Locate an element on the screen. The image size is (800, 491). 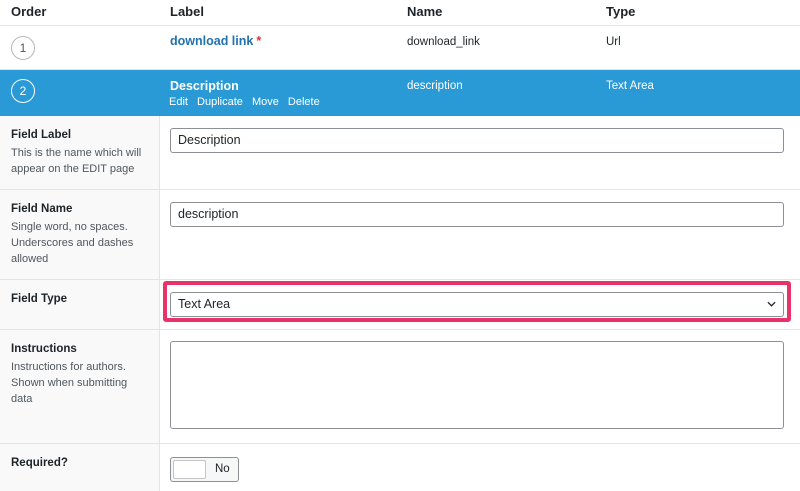
field-name-value: download_link is located at coordinates (443, 42).